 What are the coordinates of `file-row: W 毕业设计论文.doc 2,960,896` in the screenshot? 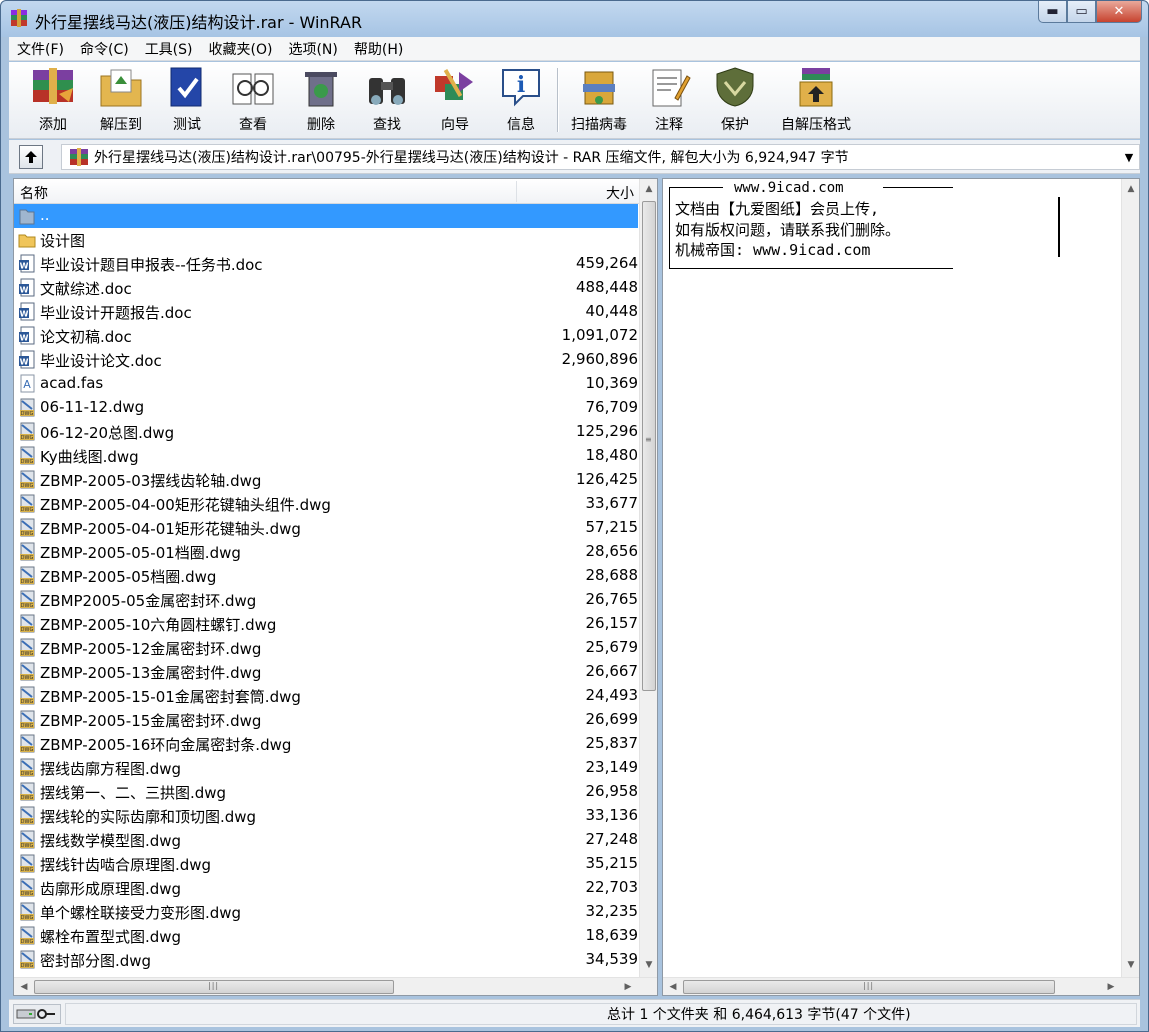 It's located at (326, 360).